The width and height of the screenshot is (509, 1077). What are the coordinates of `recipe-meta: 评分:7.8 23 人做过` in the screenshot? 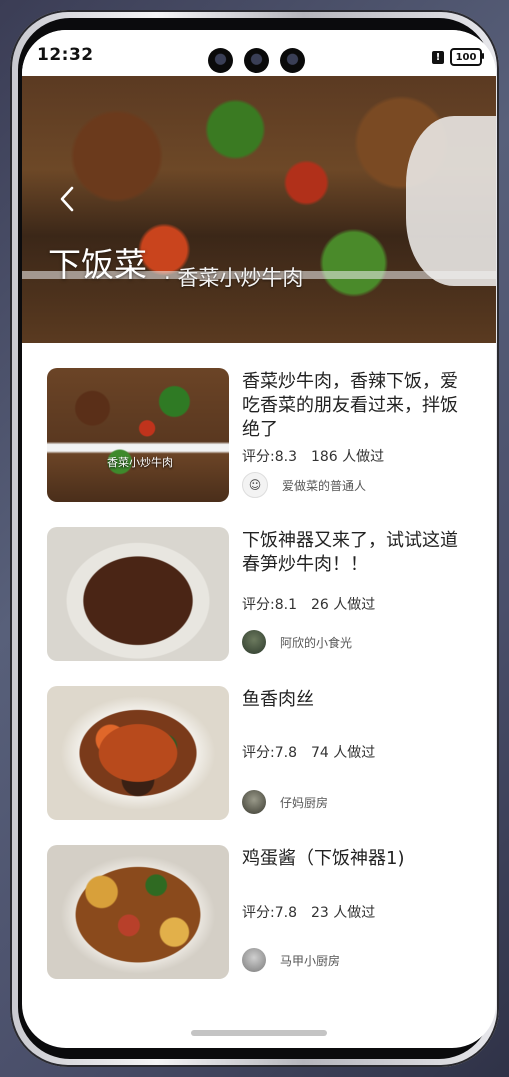 It's located at (308, 912).